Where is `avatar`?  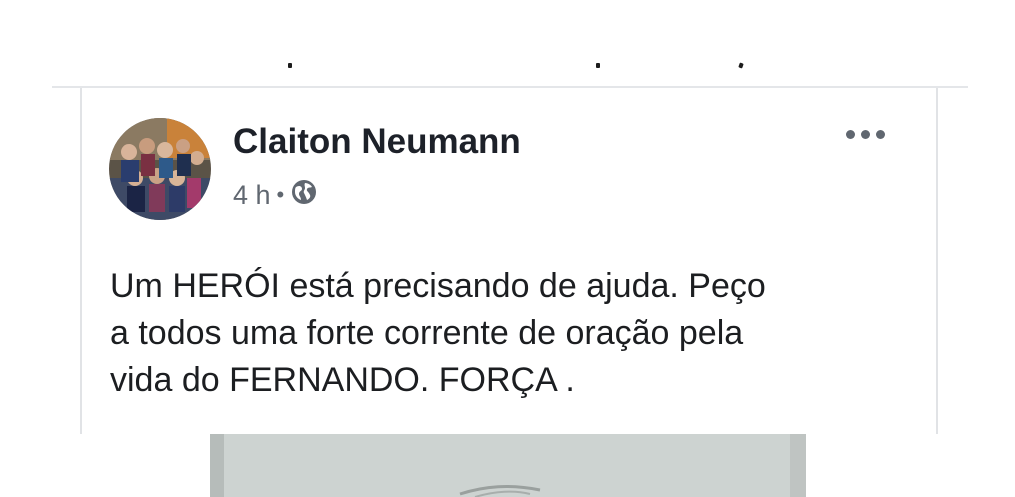
avatar is located at coordinates (160, 169).